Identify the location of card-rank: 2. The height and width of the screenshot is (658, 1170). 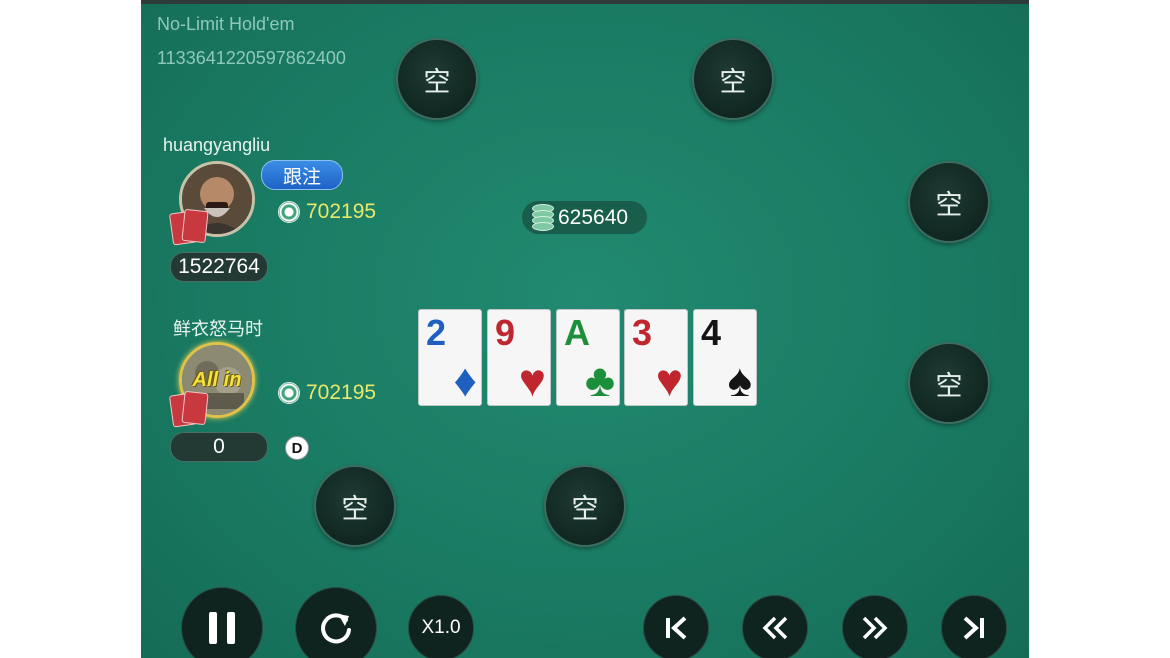
(436, 332).